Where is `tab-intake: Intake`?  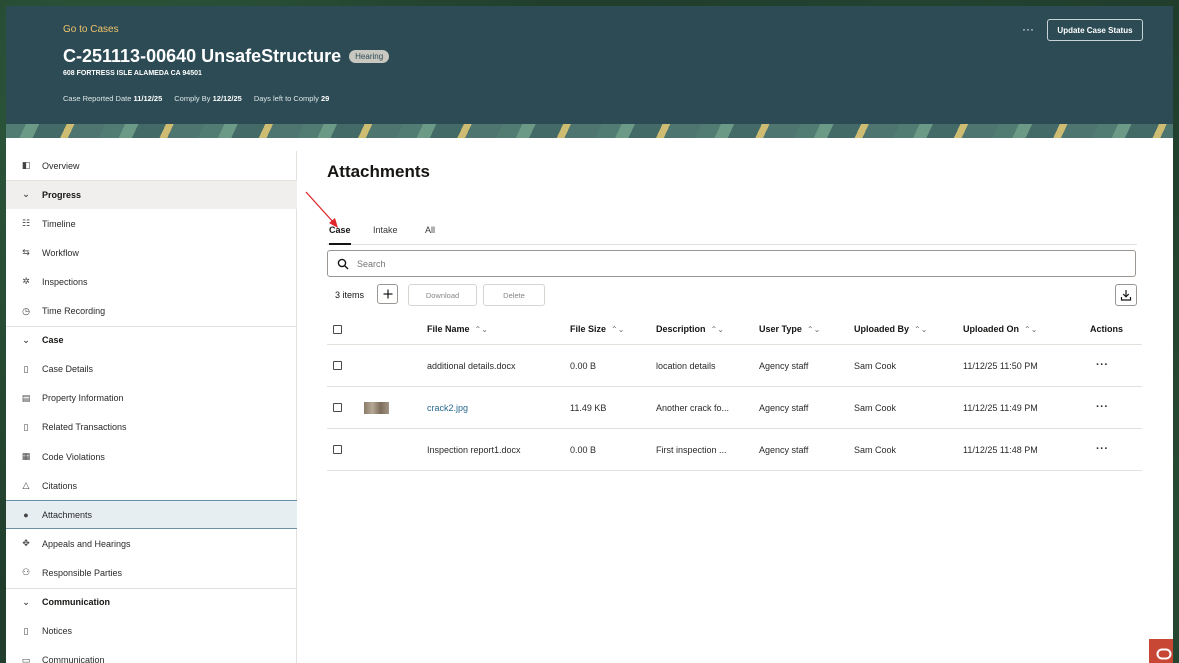
tab-intake: Intake is located at coordinates (385, 234).